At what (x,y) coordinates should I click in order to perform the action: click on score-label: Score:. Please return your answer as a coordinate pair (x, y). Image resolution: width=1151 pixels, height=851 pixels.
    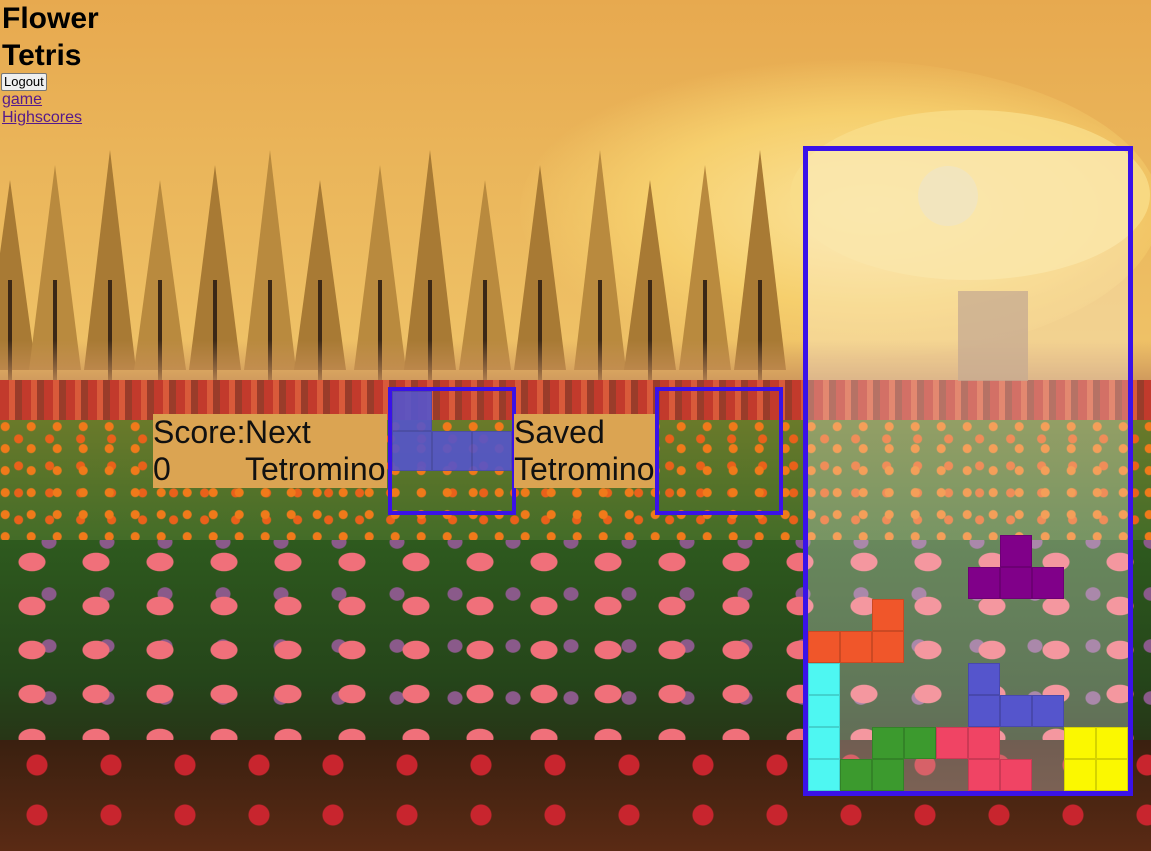
    Looking at the image, I should click on (199, 432).